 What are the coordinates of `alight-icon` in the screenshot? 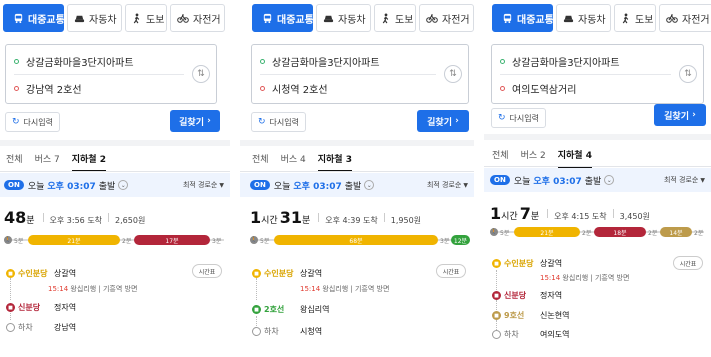 It's located at (496, 334).